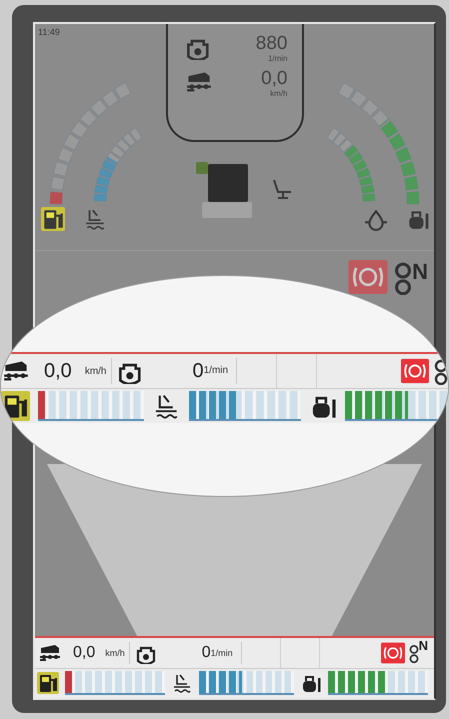  What do you see at coordinates (278, 58) in the screenshot?
I see `reading-unit: 1/min` at bounding box center [278, 58].